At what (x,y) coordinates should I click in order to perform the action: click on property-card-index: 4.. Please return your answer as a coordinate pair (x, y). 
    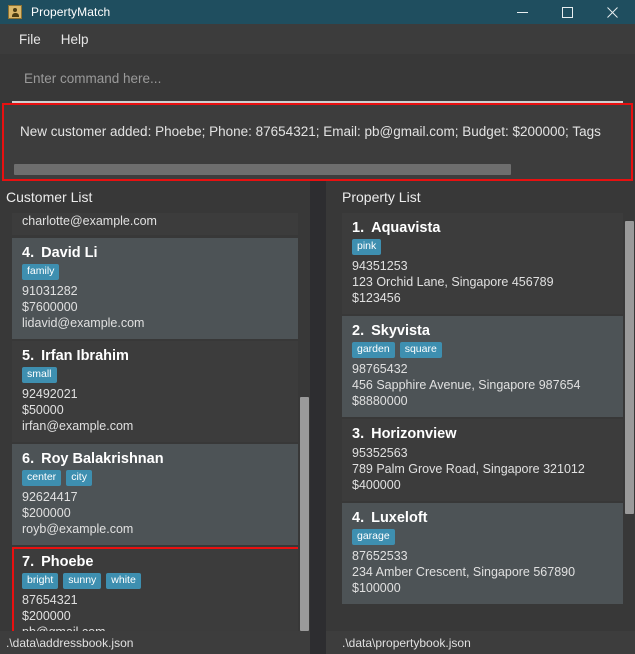
    Looking at the image, I should click on (358, 518).